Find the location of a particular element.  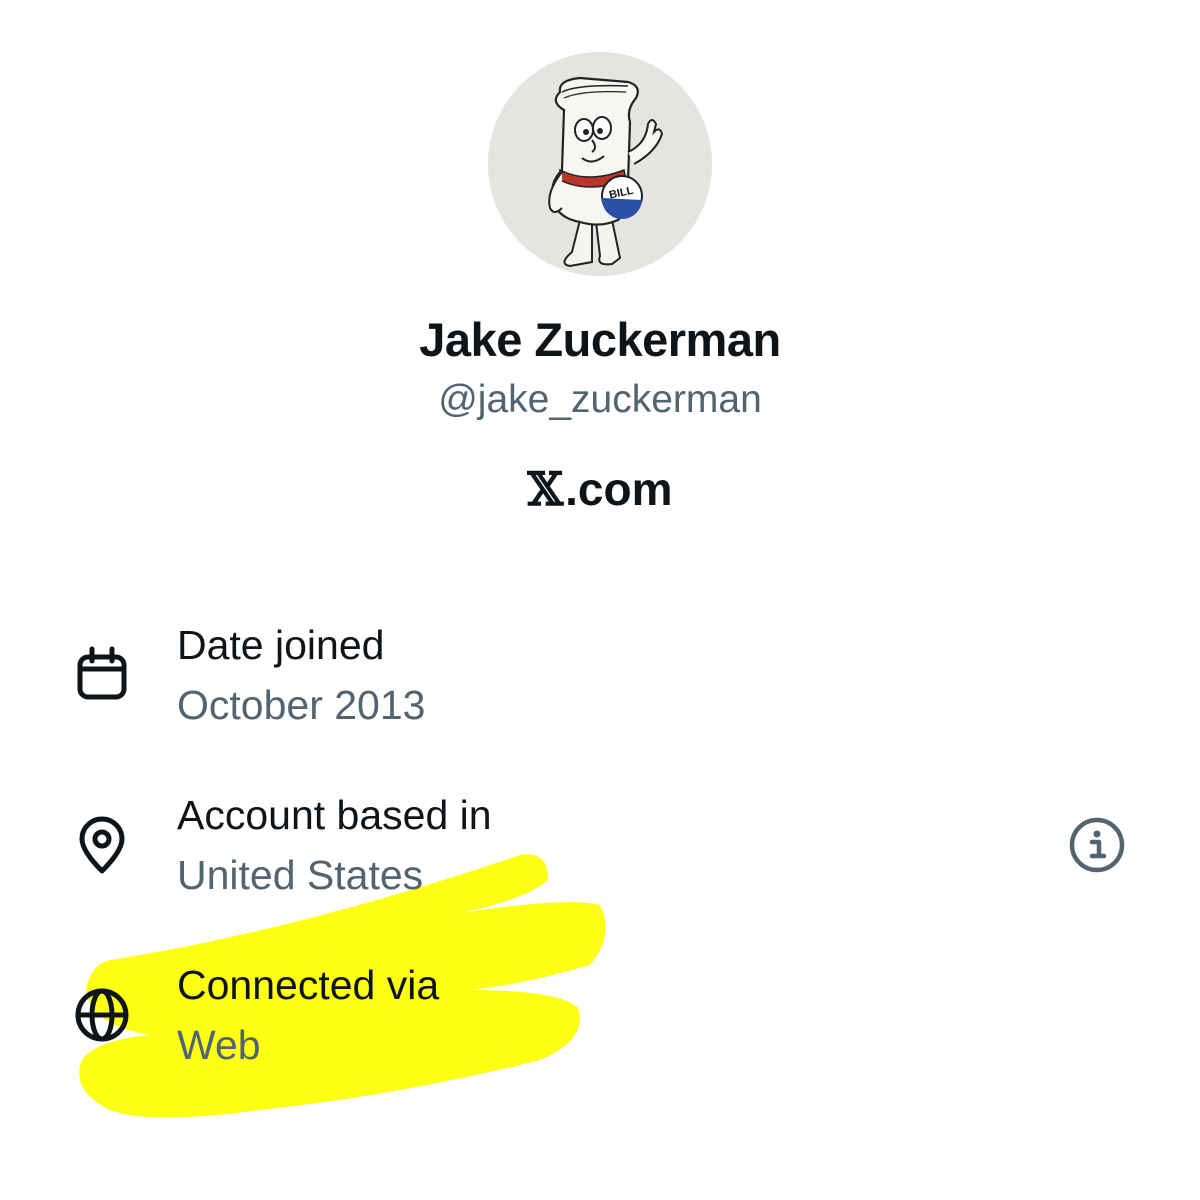

site-domain: .com is located at coordinates (619, 489).